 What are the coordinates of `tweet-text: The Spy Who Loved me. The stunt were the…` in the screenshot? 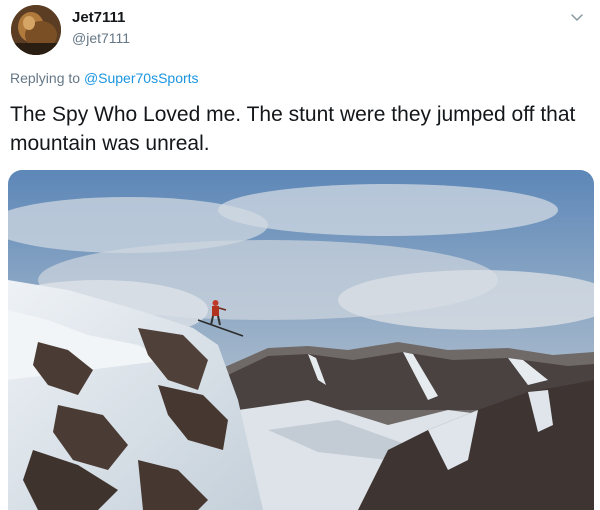 It's located at (293, 129).